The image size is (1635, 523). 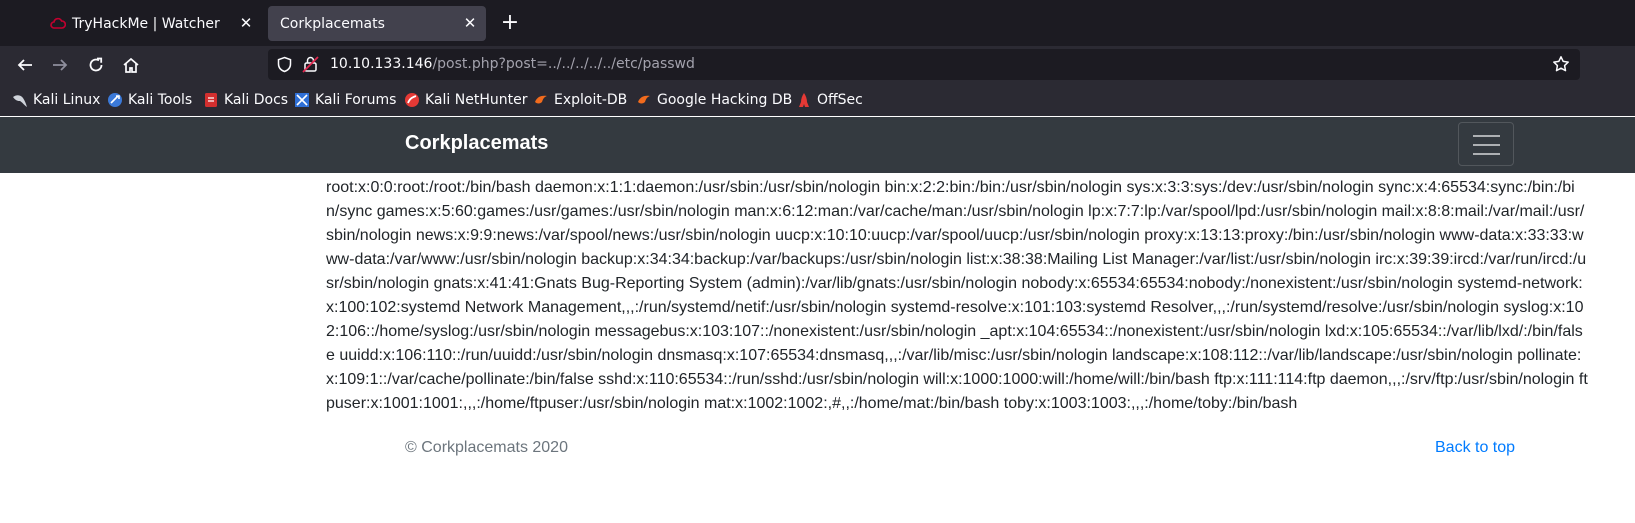 What do you see at coordinates (486, 447) in the screenshot?
I see `copyright-text: © Corkplacemats 2020` at bounding box center [486, 447].